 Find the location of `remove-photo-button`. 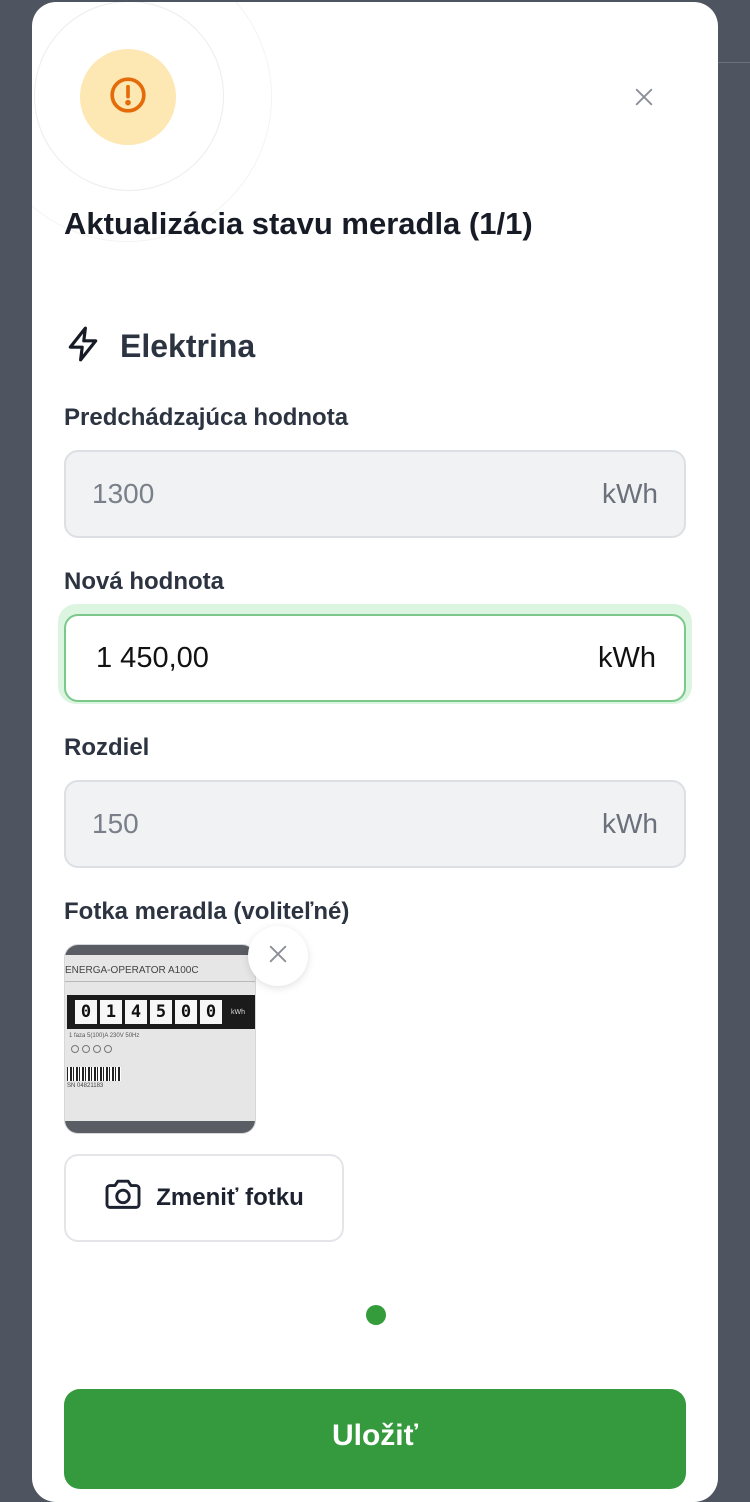

remove-photo-button is located at coordinates (278, 956).